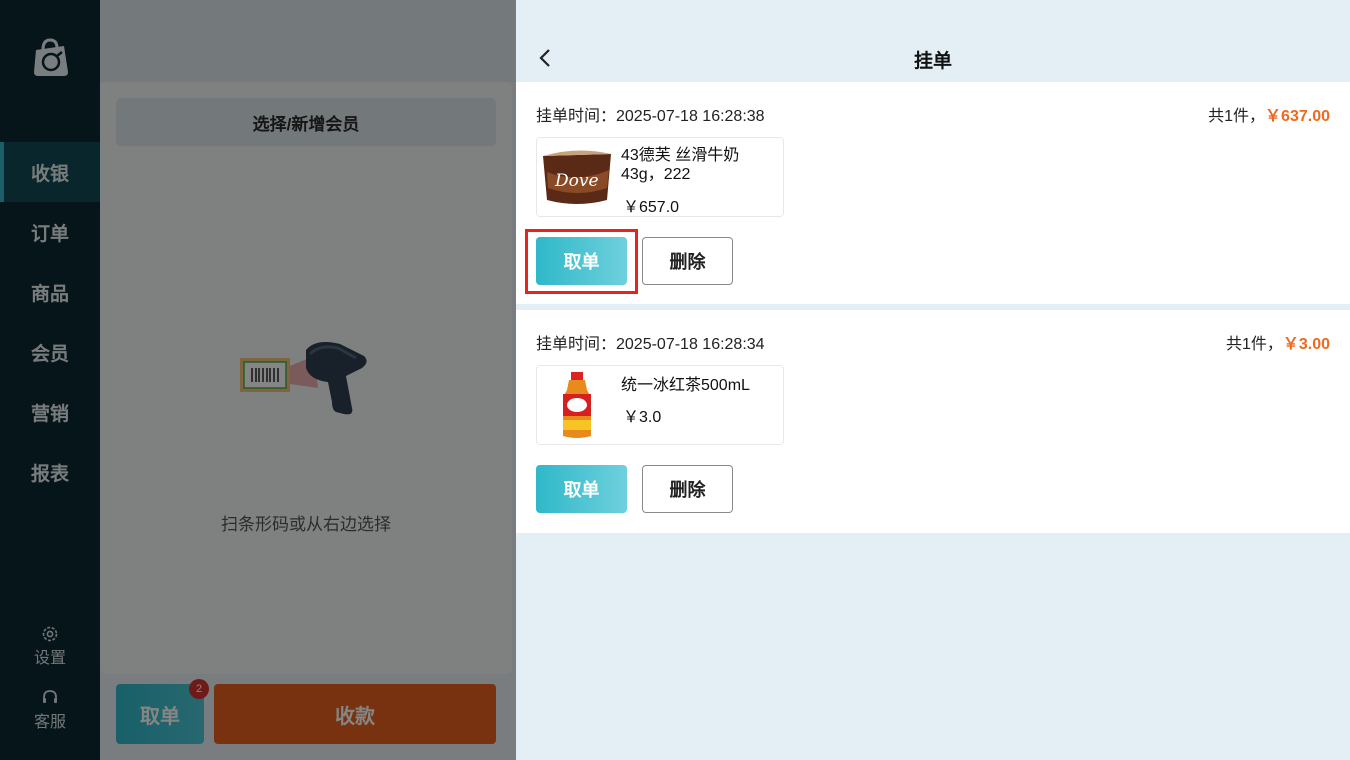 The width and height of the screenshot is (1350, 760). What do you see at coordinates (642, 417) in the screenshot?
I see `product-price: ￥3.0` at bounding box center [642, 417].